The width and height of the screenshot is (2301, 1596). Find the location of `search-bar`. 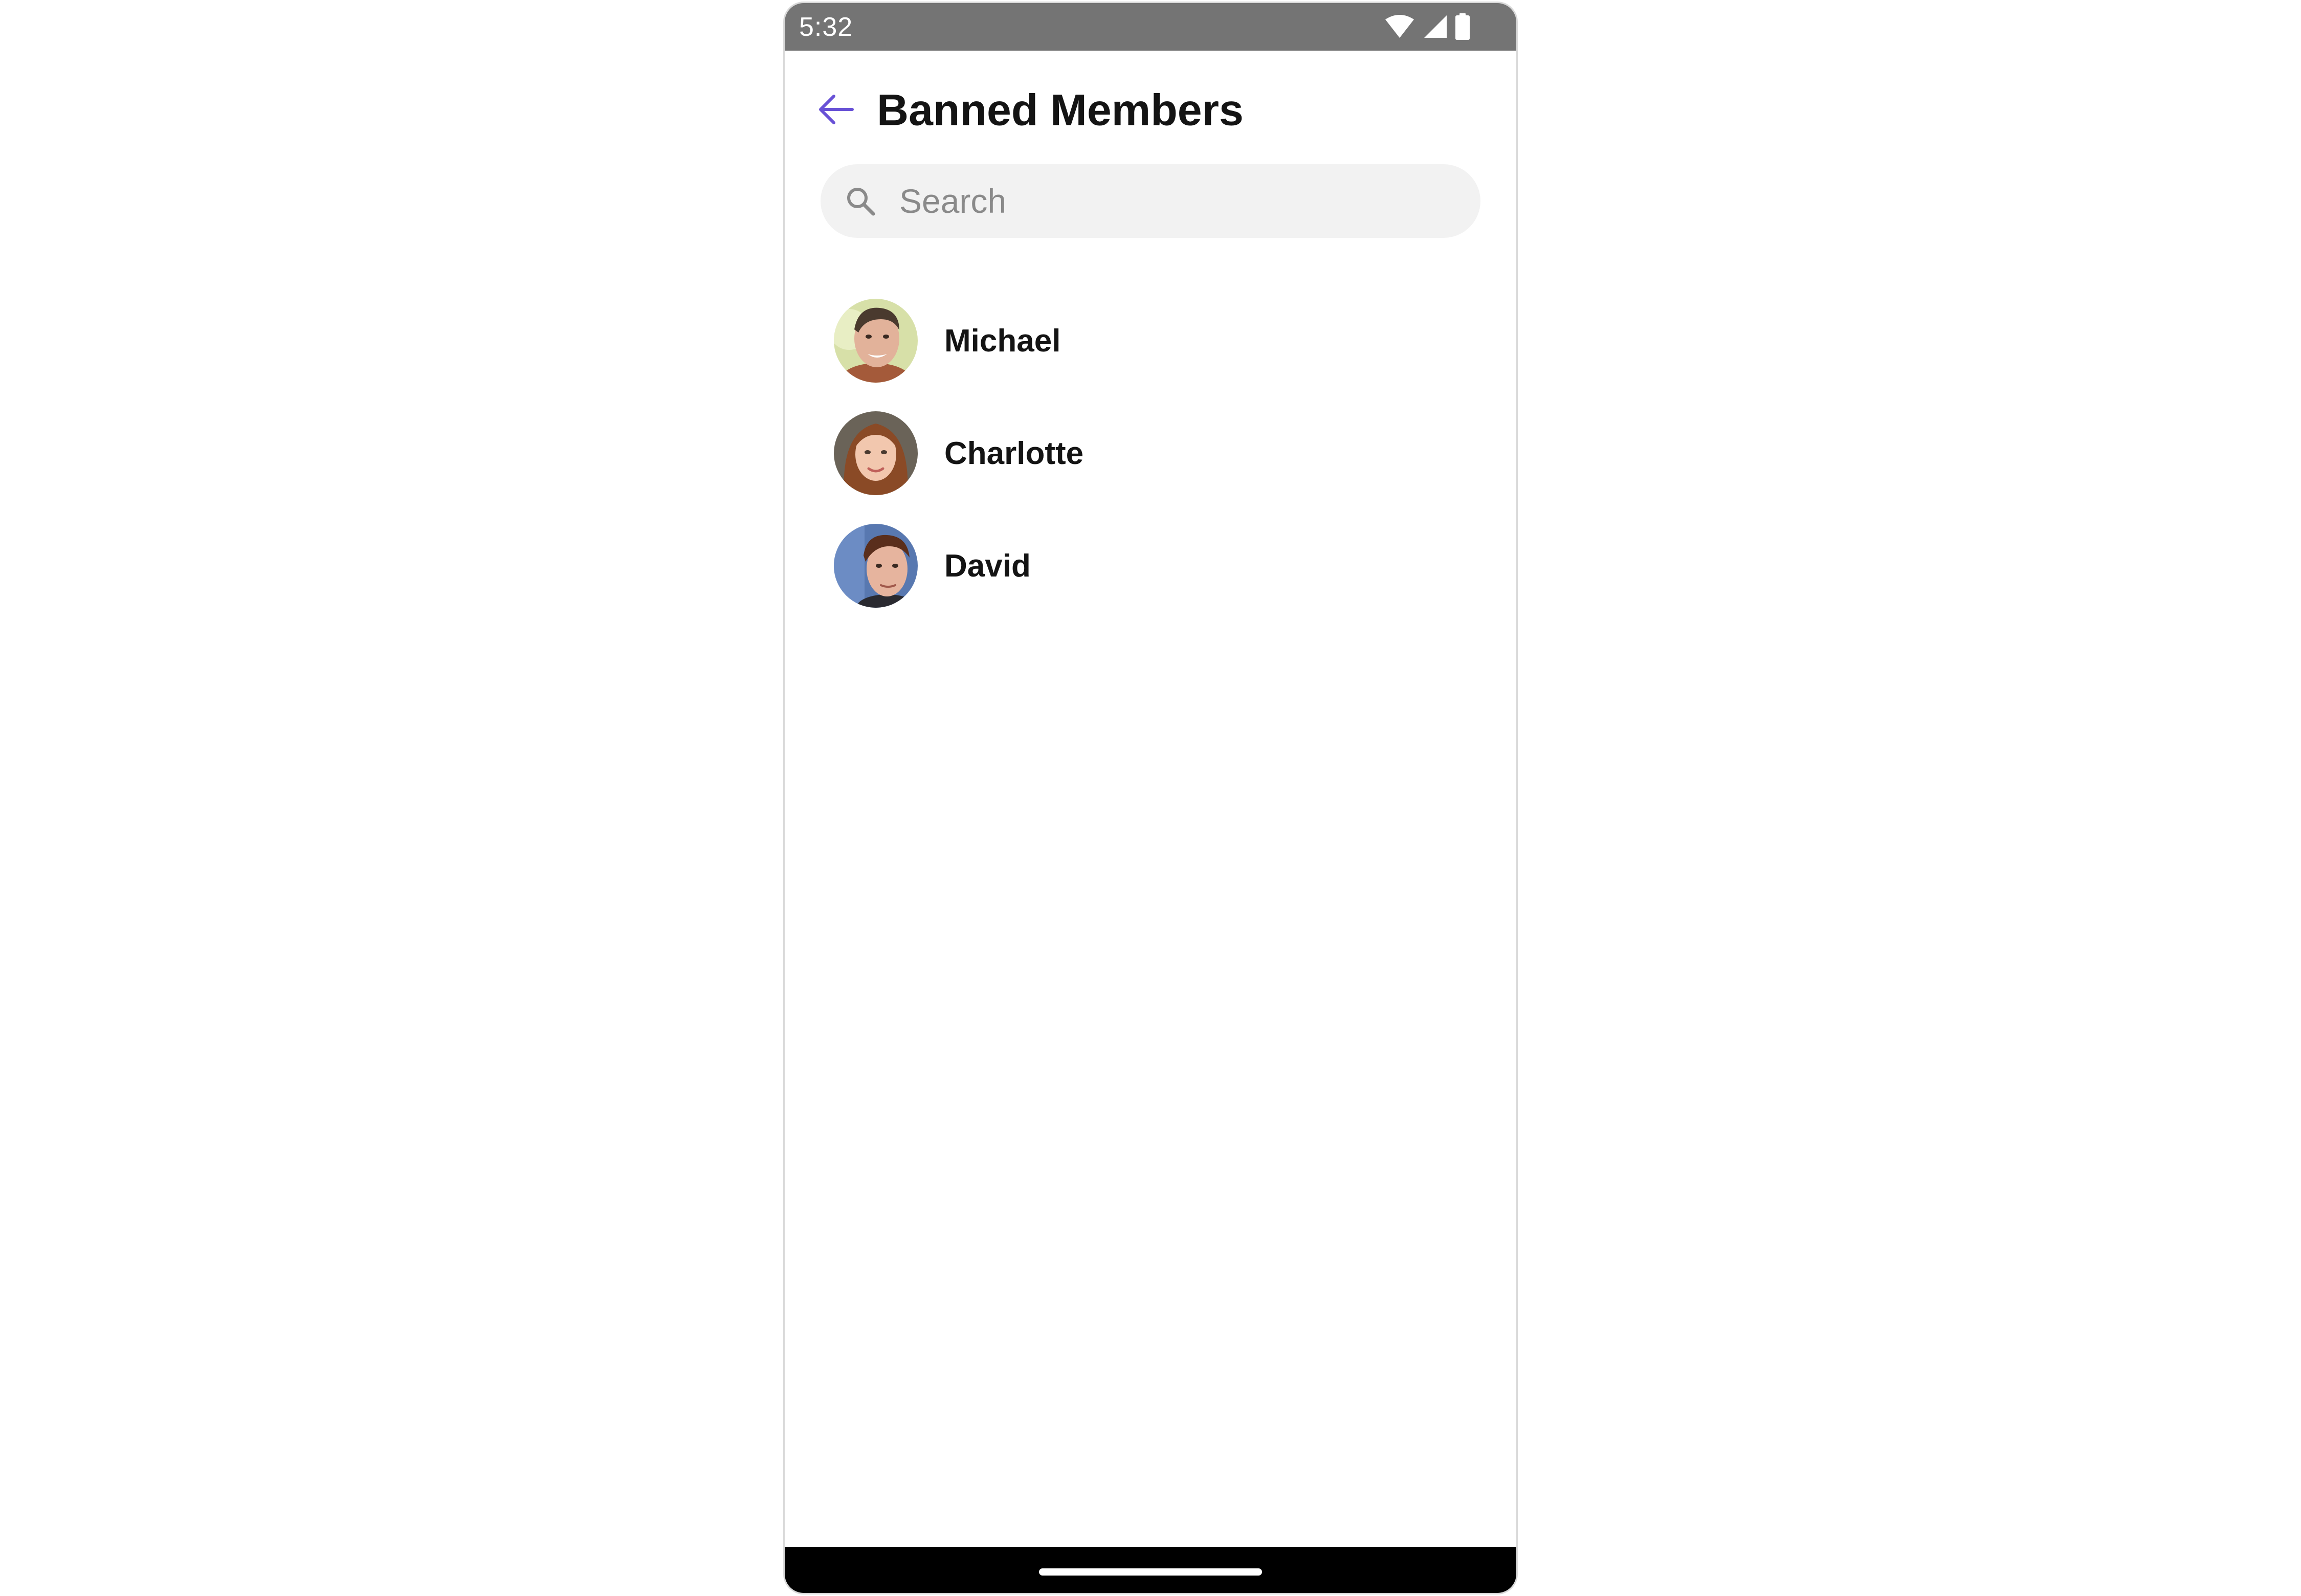

search-bar is located at coordinates (1150, 201).